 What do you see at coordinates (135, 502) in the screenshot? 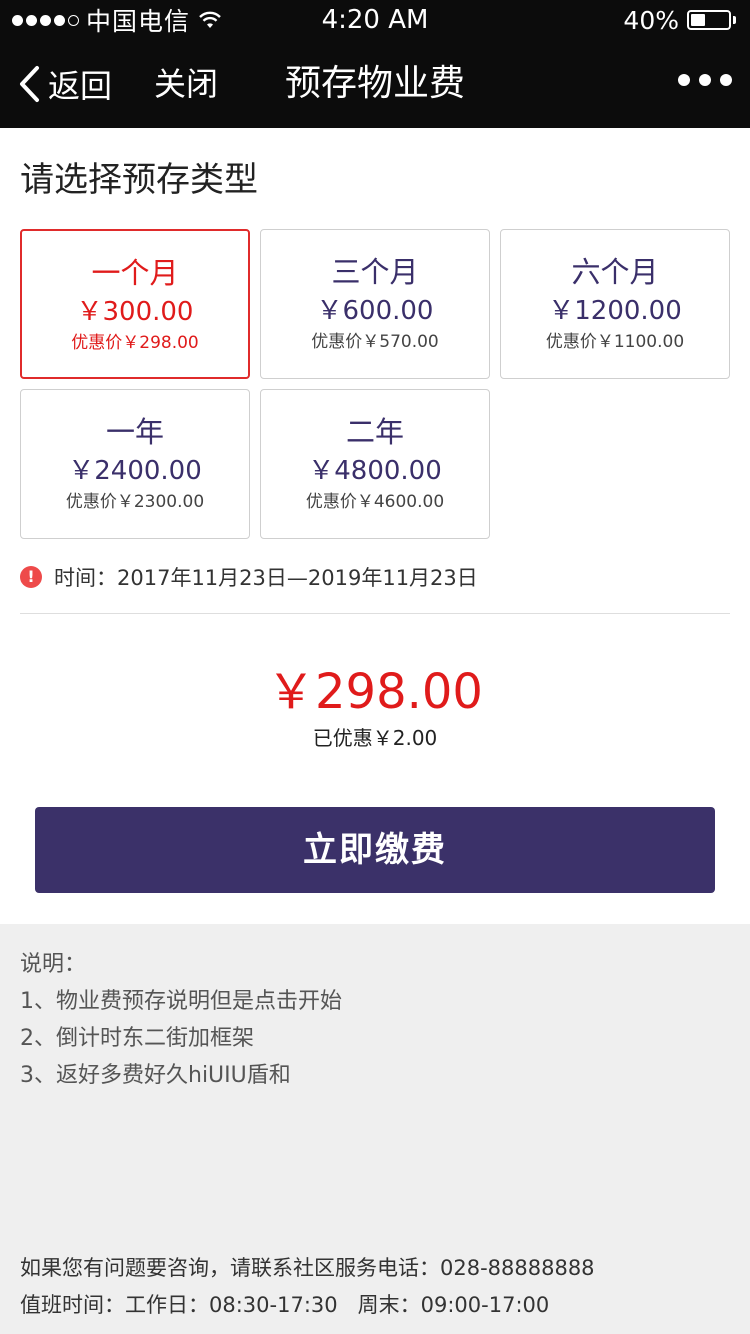
I see `option-discount-price: 优惠价￥2300.00` at bounding box center [135, 502].